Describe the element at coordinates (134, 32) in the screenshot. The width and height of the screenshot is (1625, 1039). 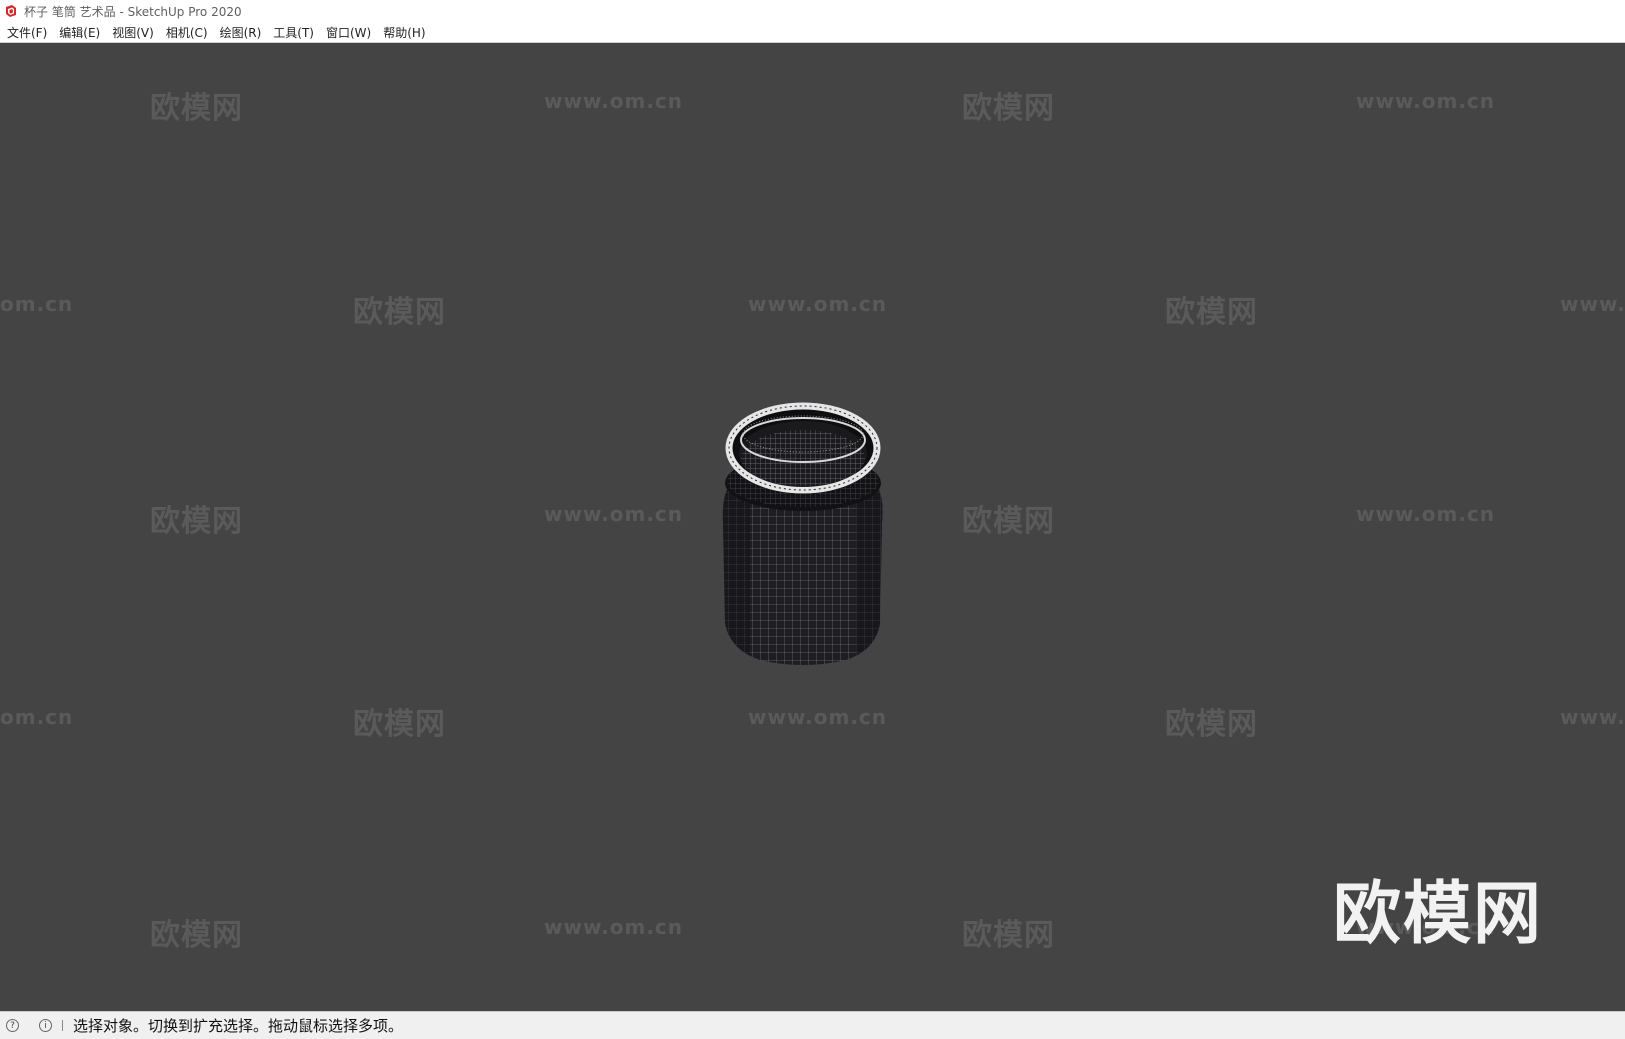
I see `menu-view: 视图(V)` at that location.